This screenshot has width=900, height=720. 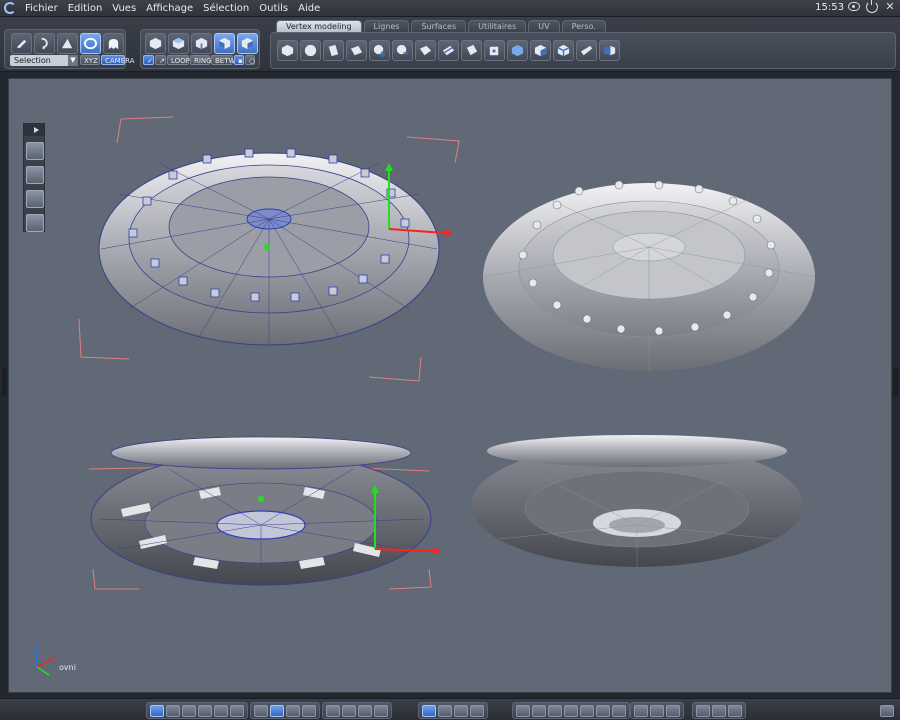 What do you see at coordinates (221, 710) in the screenshot?
I see `layout-split-button` at bounding box center [221, 710].